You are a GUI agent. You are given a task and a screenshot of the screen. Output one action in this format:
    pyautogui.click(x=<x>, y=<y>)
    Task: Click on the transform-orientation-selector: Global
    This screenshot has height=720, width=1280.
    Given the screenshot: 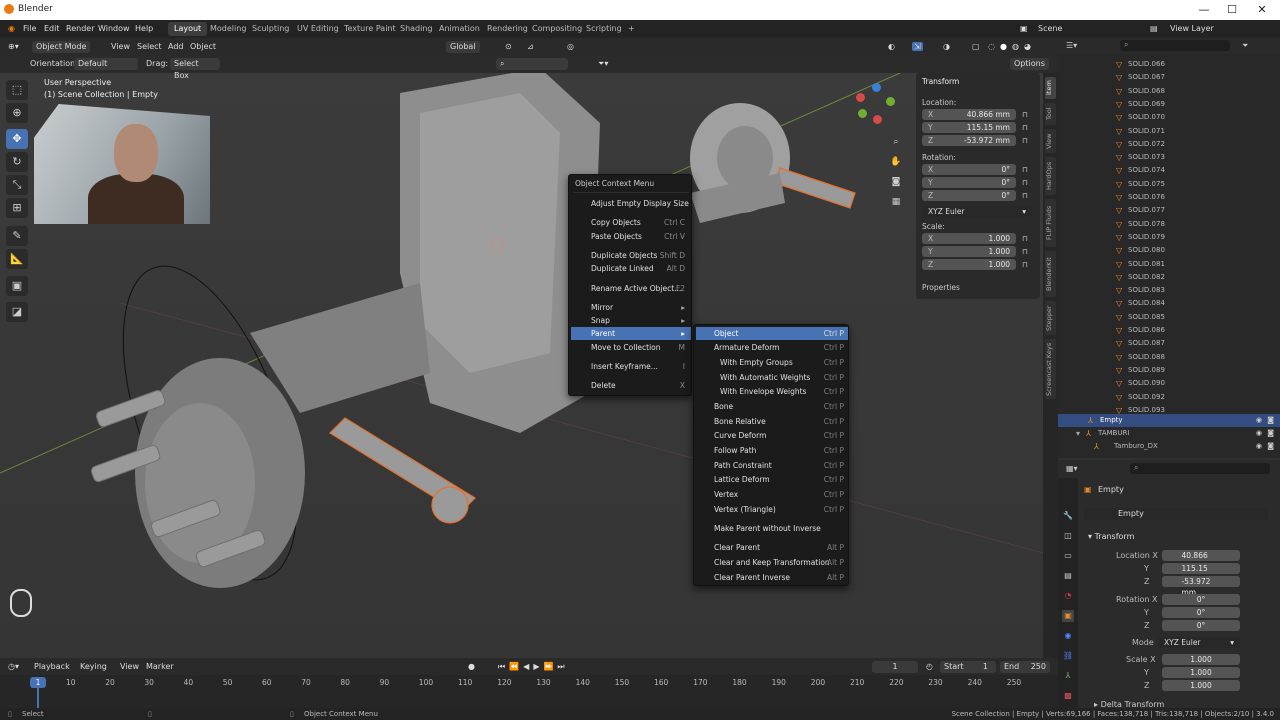 What is the action you would take?
    pyautogui.click(x=463, y=47)
    